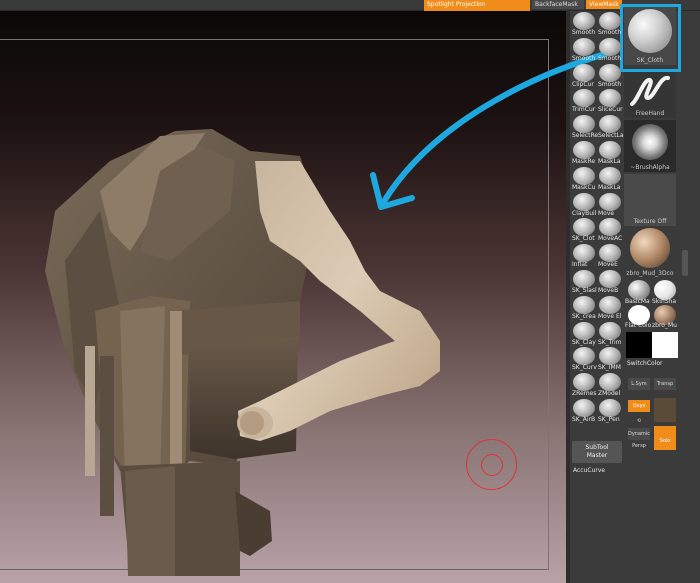  What do you see at coordinates (665, 345) in the screenshot?
I see `secondary-color-swatch` at bounding box center [665, 345].